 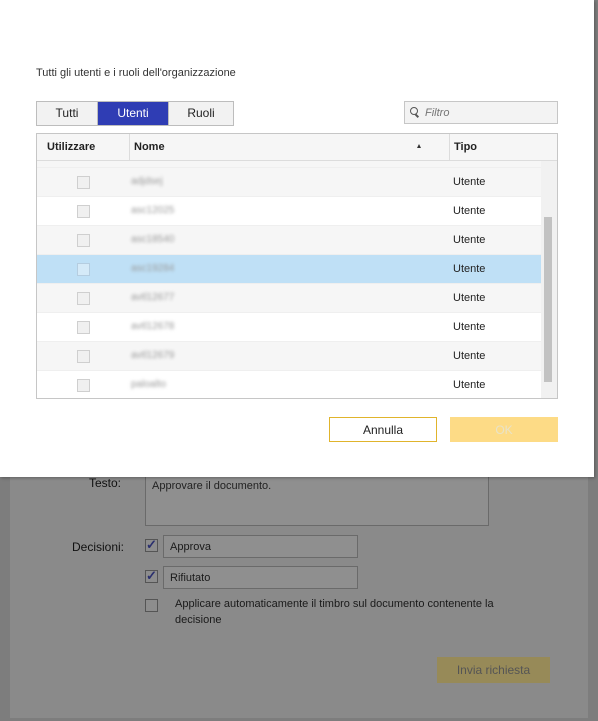 I want to click on row-name: paloalto, so click(x=149, y=384).